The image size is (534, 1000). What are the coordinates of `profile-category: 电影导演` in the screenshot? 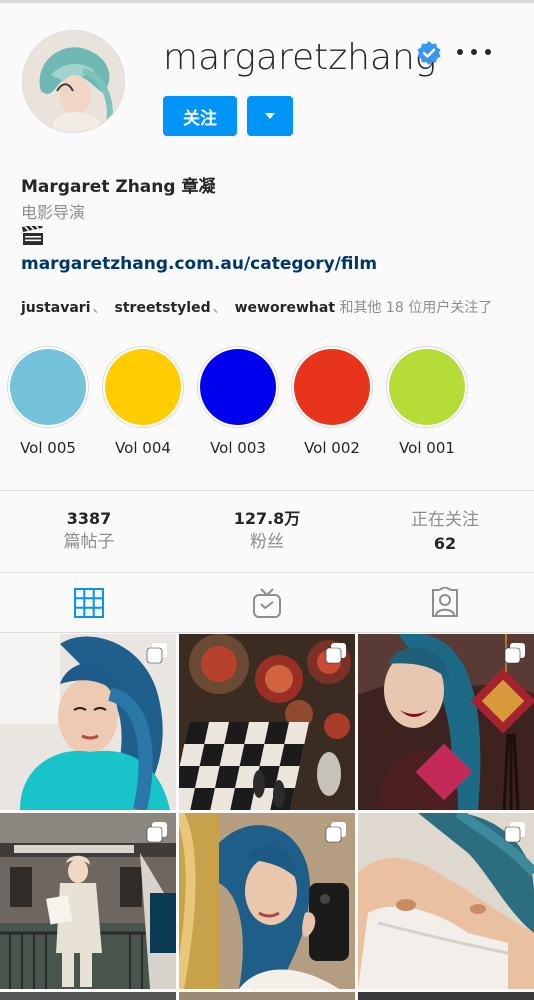 It's located at (53, 212).